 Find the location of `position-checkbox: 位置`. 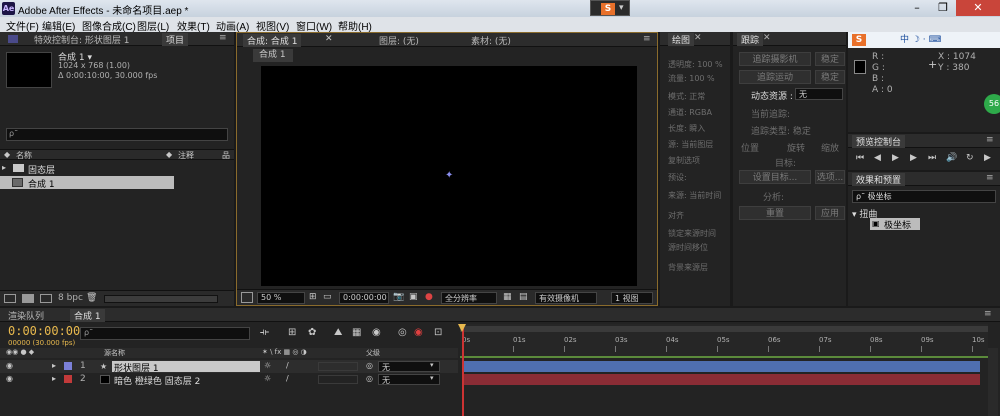

position-checkbox: 位置 is located at coordinates (750, 147).